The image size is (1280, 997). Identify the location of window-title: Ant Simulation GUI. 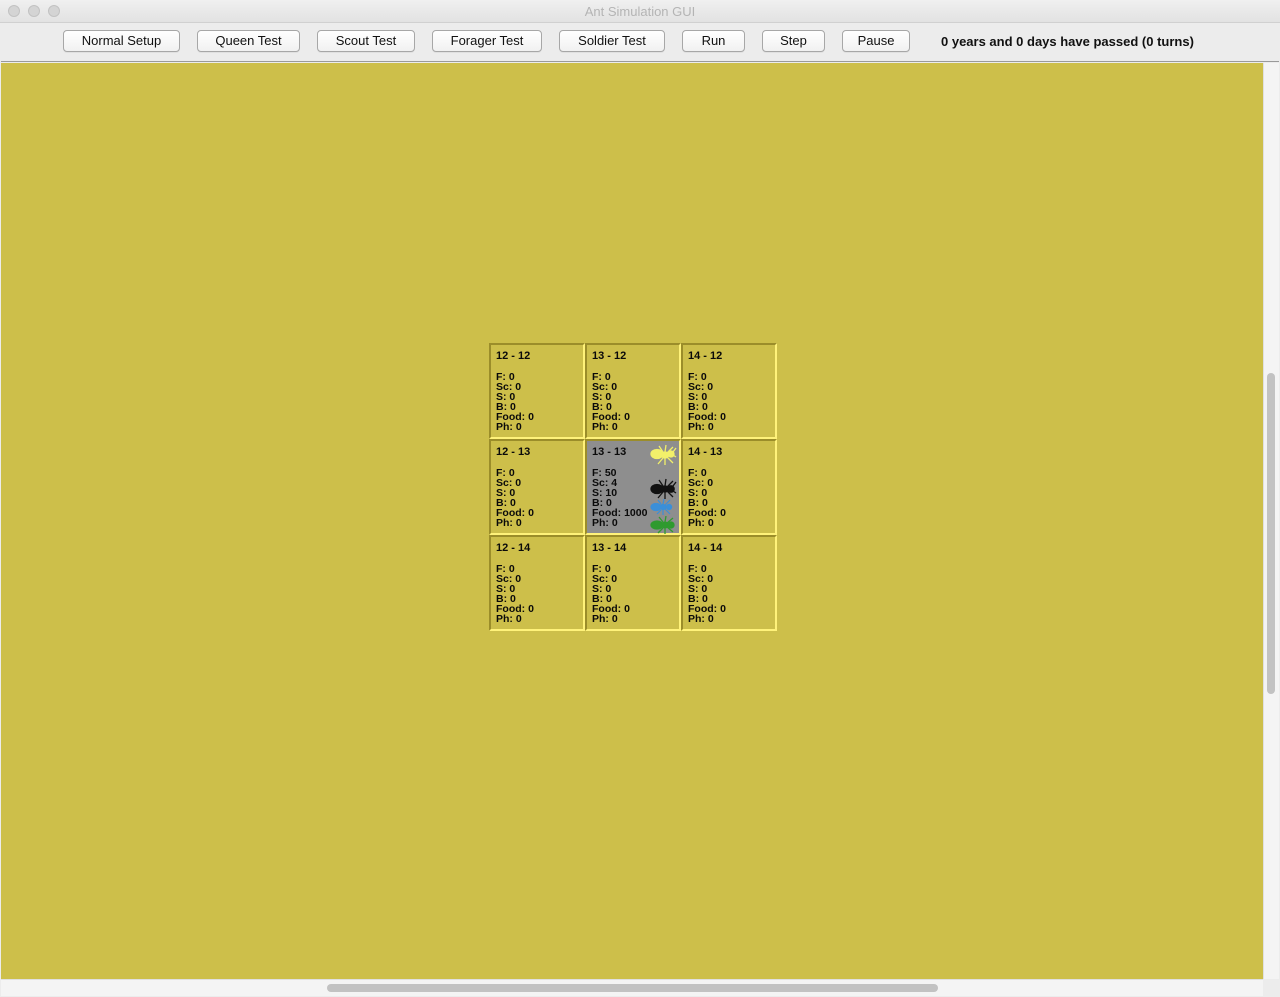
(640, 11).